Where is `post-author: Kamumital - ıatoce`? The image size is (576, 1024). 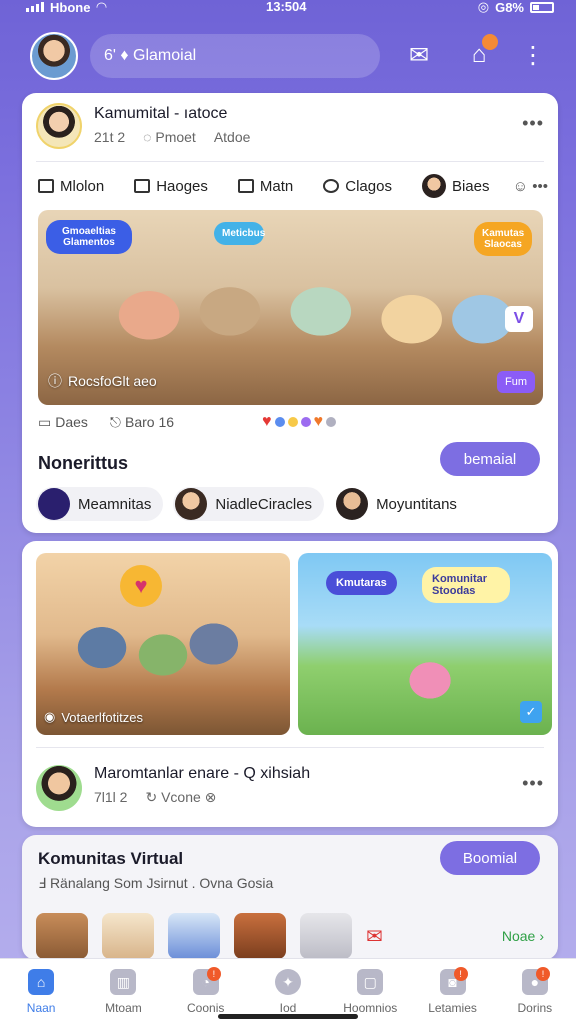
post-author: Kamumital - ıatoce is located at coordinates (160, 114).